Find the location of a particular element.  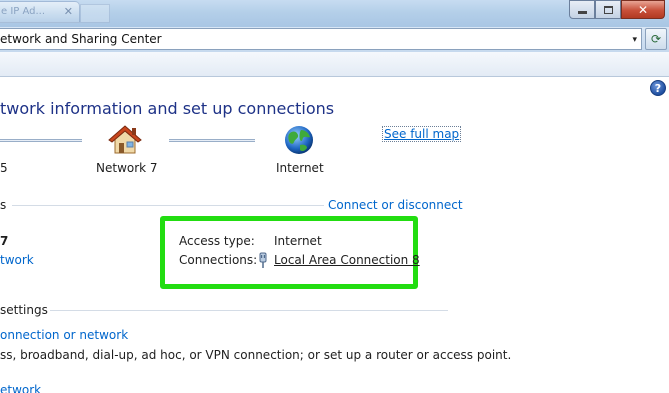

map-internet-label: Internet is located at coordinates (300, 168).